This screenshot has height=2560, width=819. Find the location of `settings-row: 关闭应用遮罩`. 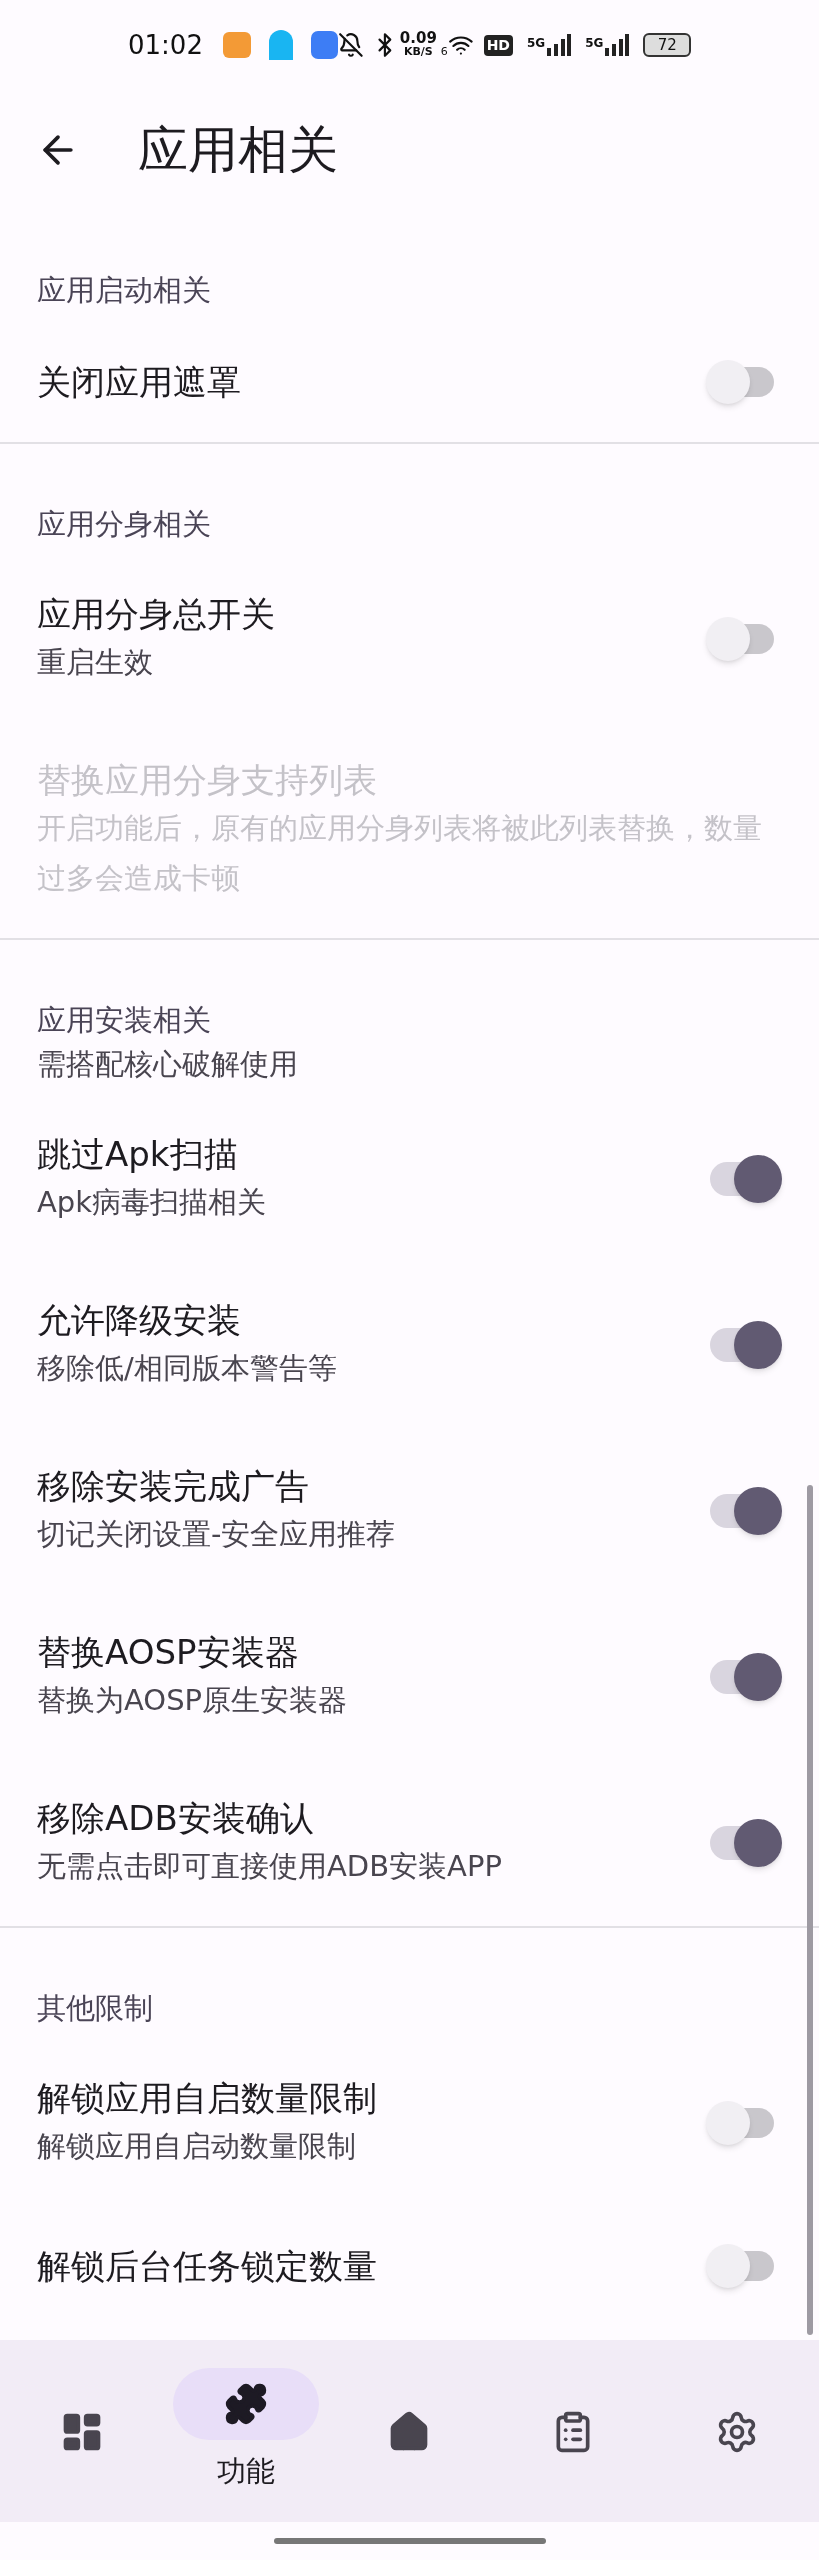

settings-row: 关闭应用遮罩 is located at coordinates (409, 382).